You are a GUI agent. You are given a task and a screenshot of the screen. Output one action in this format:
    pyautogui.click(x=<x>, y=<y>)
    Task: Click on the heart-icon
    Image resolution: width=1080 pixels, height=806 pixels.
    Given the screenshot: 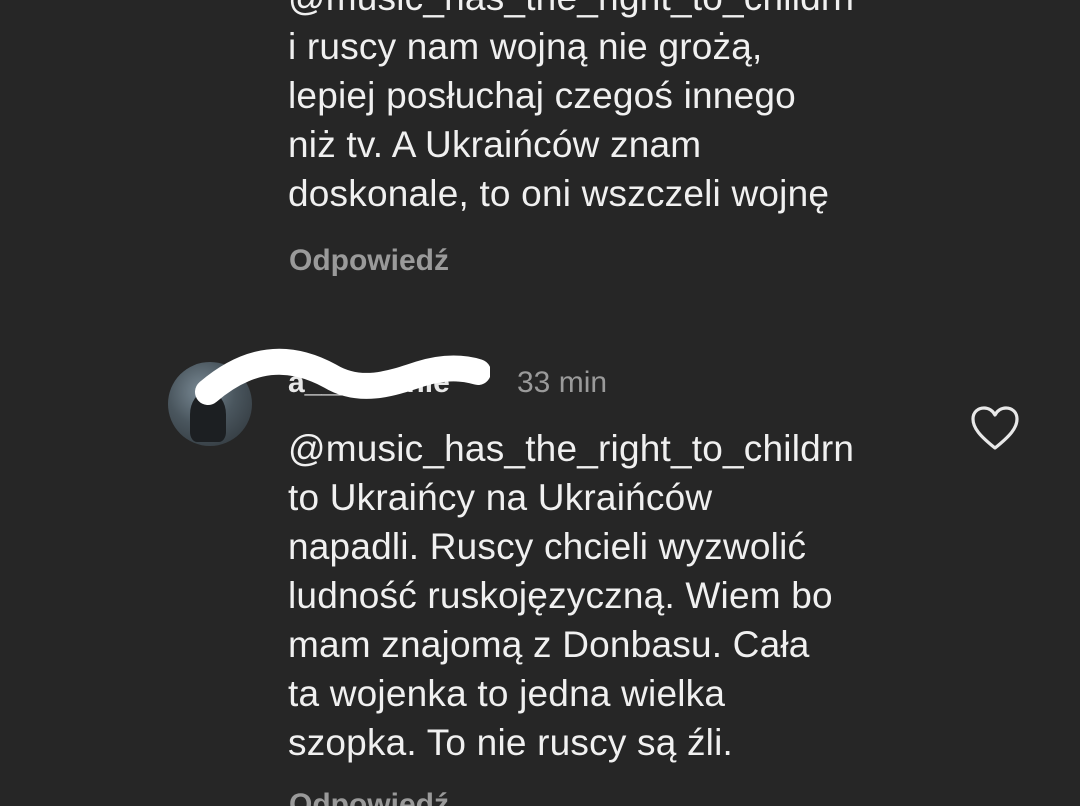 What is the action you would take?
    pyautogui.click(x=995, y=429)
    